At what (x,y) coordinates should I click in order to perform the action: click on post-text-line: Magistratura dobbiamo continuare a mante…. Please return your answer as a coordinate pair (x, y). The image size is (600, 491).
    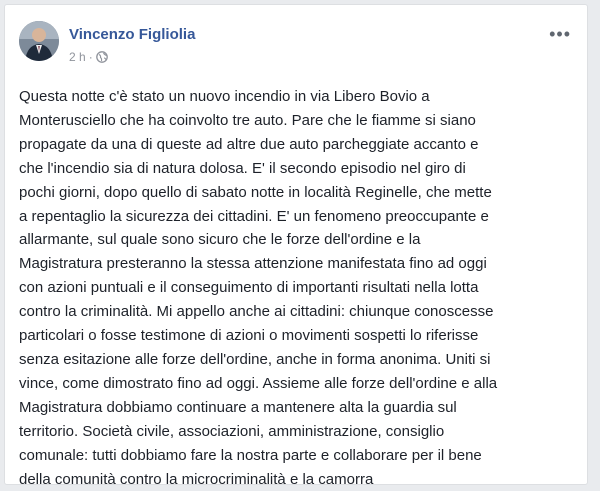
    Looking at the image, I should click on (238, 407).